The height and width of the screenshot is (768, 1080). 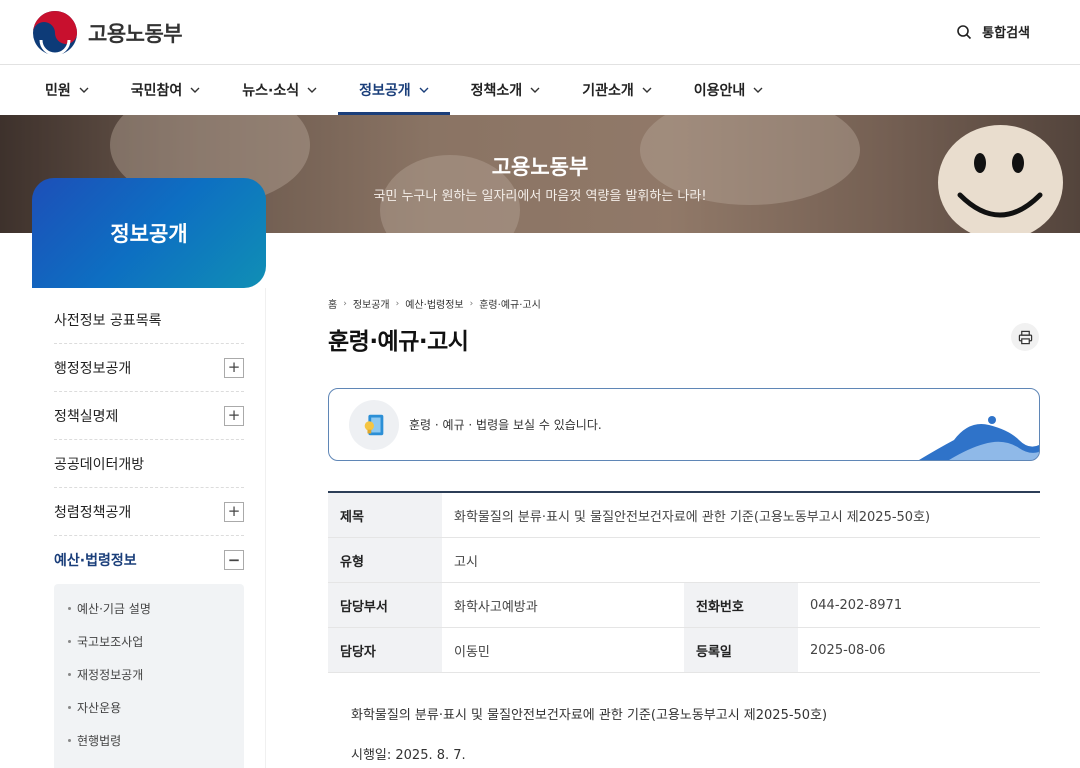 What do you see at coordinates (149, 560) in the screenshot?
I see `sidebar-item-budget-law: 예산·법령정보 −` at bounding box center [149, 560].